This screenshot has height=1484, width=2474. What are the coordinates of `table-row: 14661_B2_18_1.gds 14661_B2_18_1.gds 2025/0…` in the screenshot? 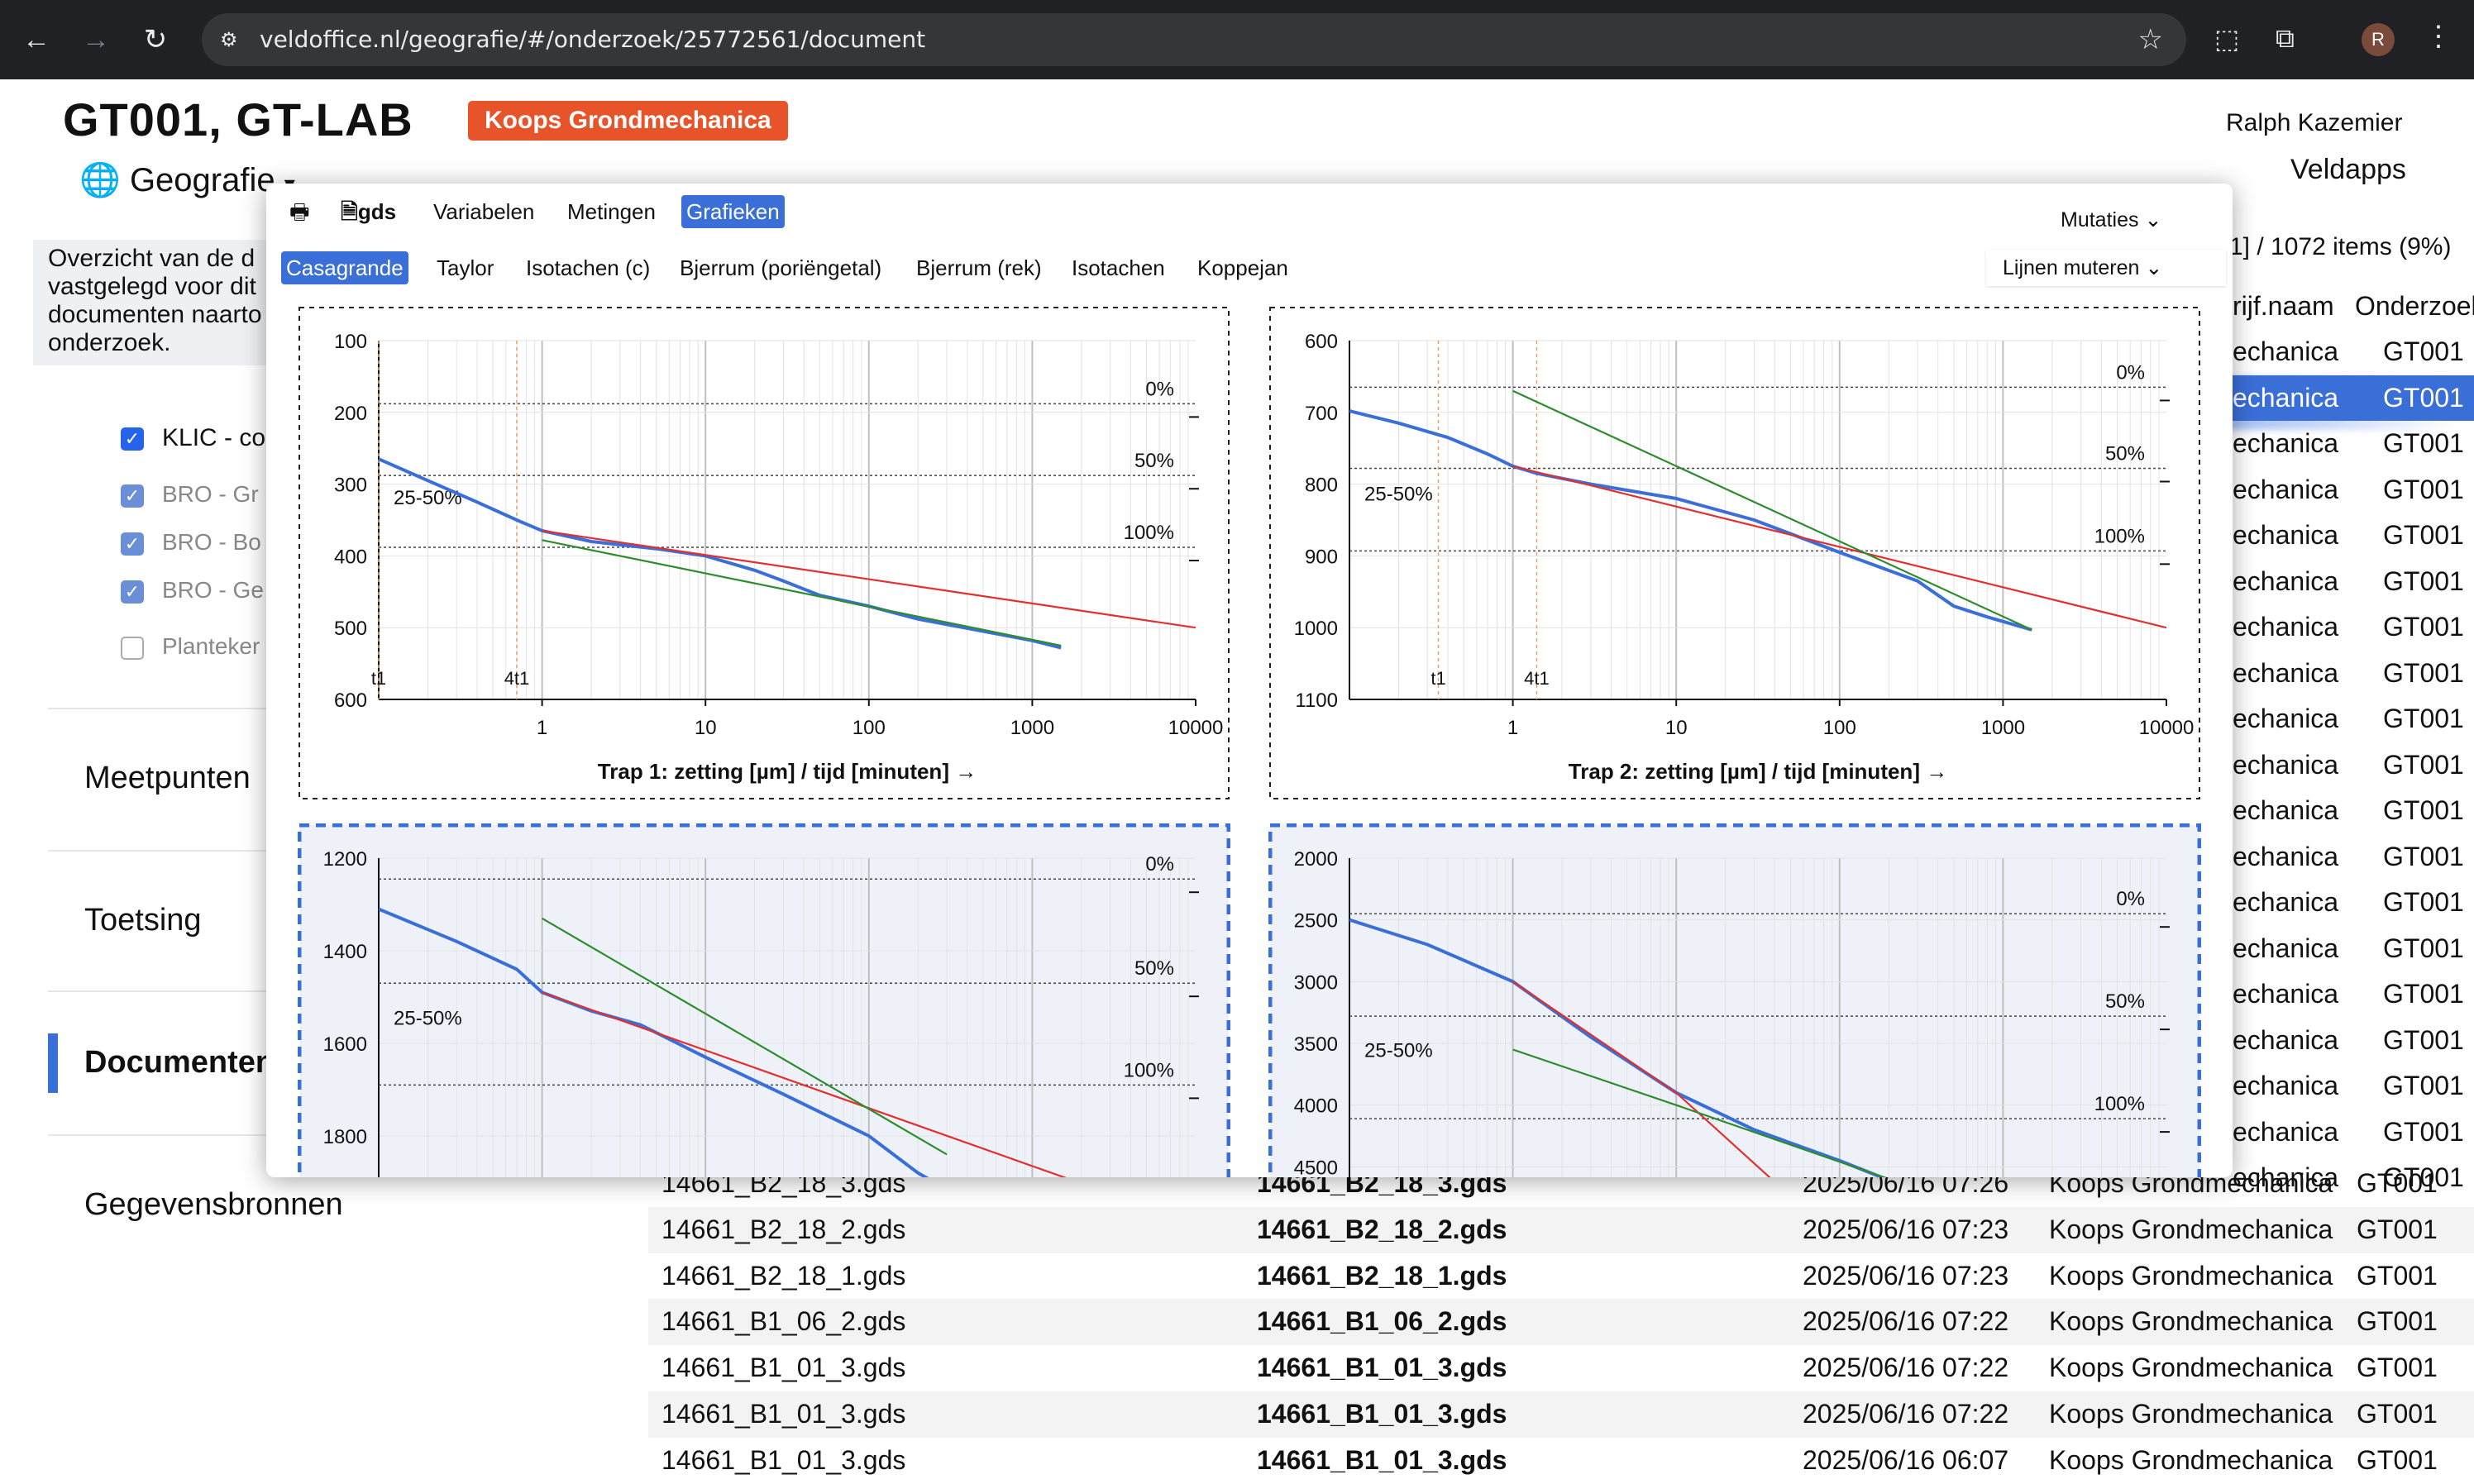 It's located at (1561, 1277).